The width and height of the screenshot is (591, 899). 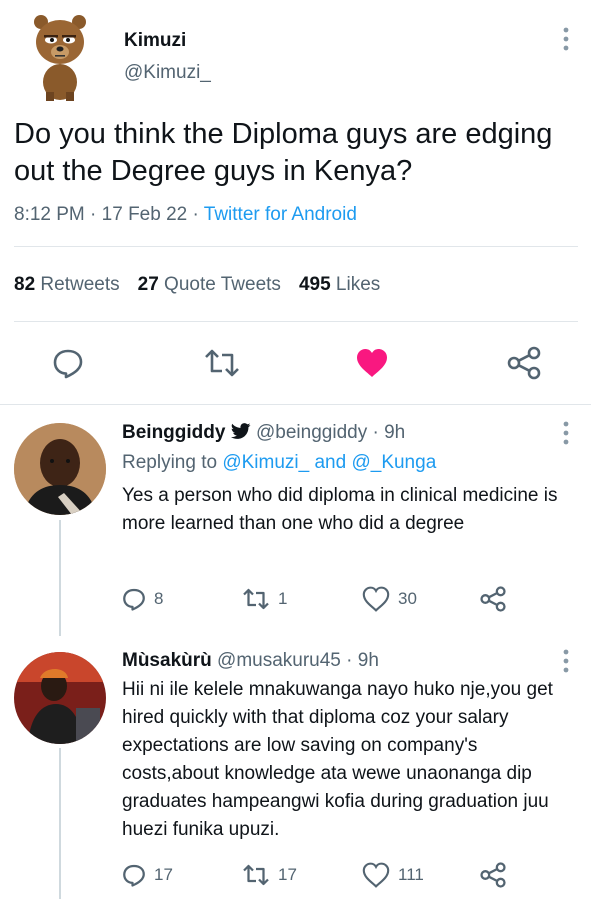 What do you see at coordinates (283, 598) in the screenshot?
I see `retweet-count: 1` at bounding box center [283, 598].